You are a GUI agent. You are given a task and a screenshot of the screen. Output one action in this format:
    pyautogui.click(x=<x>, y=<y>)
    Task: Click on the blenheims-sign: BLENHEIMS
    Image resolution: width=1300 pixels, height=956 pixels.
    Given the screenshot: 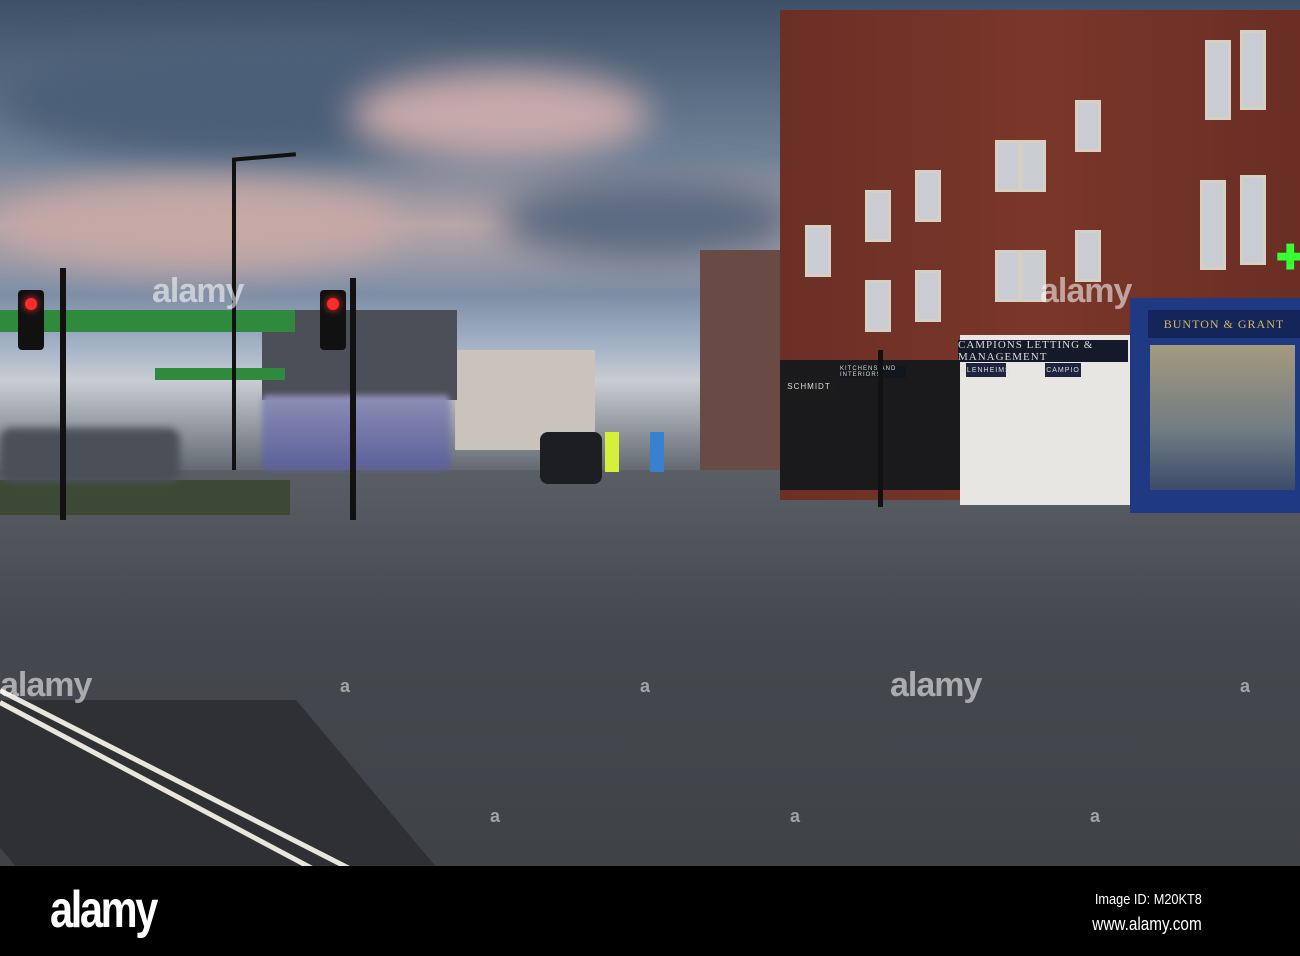 What is the action you would take?
    pyautogui.click(x=985, y=370)
    